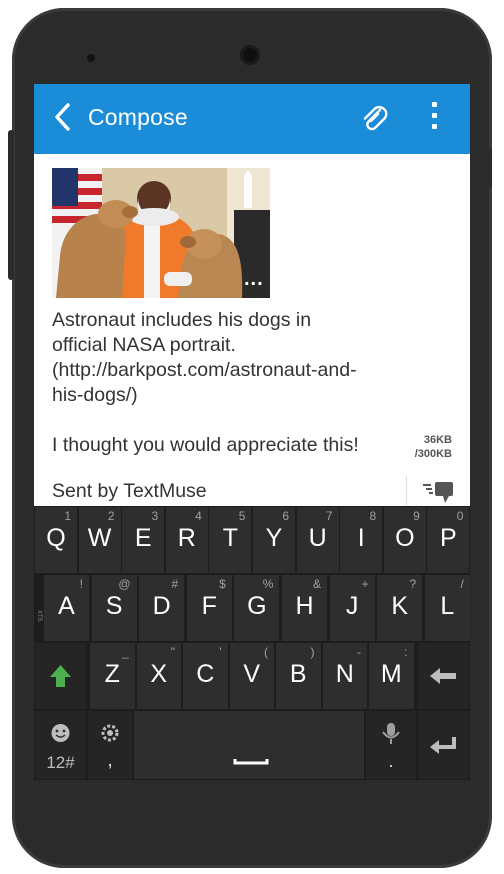  I want to click on app-bar: Compose, so click(252, 118).